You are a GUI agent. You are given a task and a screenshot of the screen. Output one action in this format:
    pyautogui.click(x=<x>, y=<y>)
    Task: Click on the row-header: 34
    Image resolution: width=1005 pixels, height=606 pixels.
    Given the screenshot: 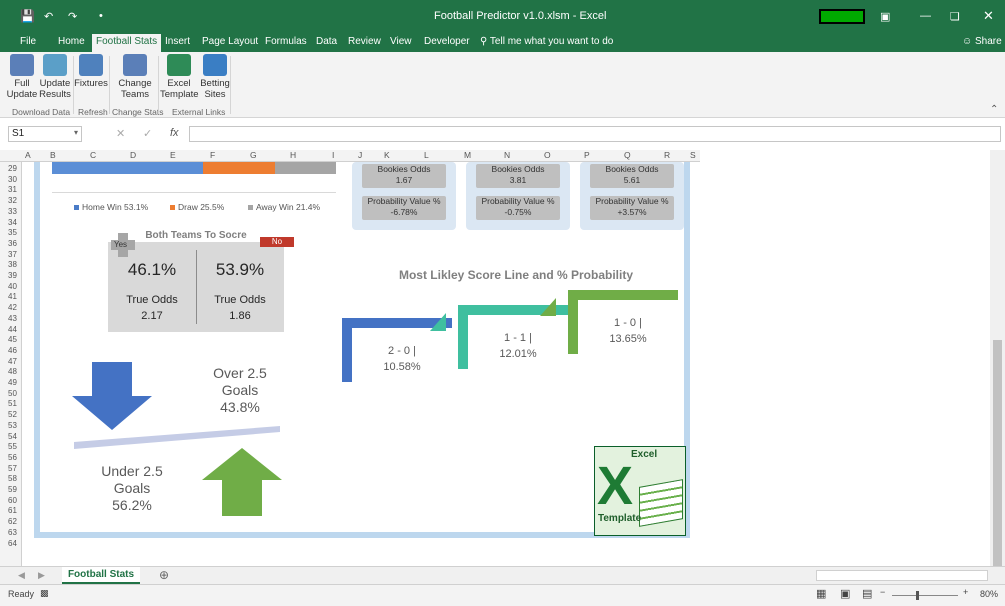 What is the action you would take?
    pyautogui.click(x=12, y=222)
    